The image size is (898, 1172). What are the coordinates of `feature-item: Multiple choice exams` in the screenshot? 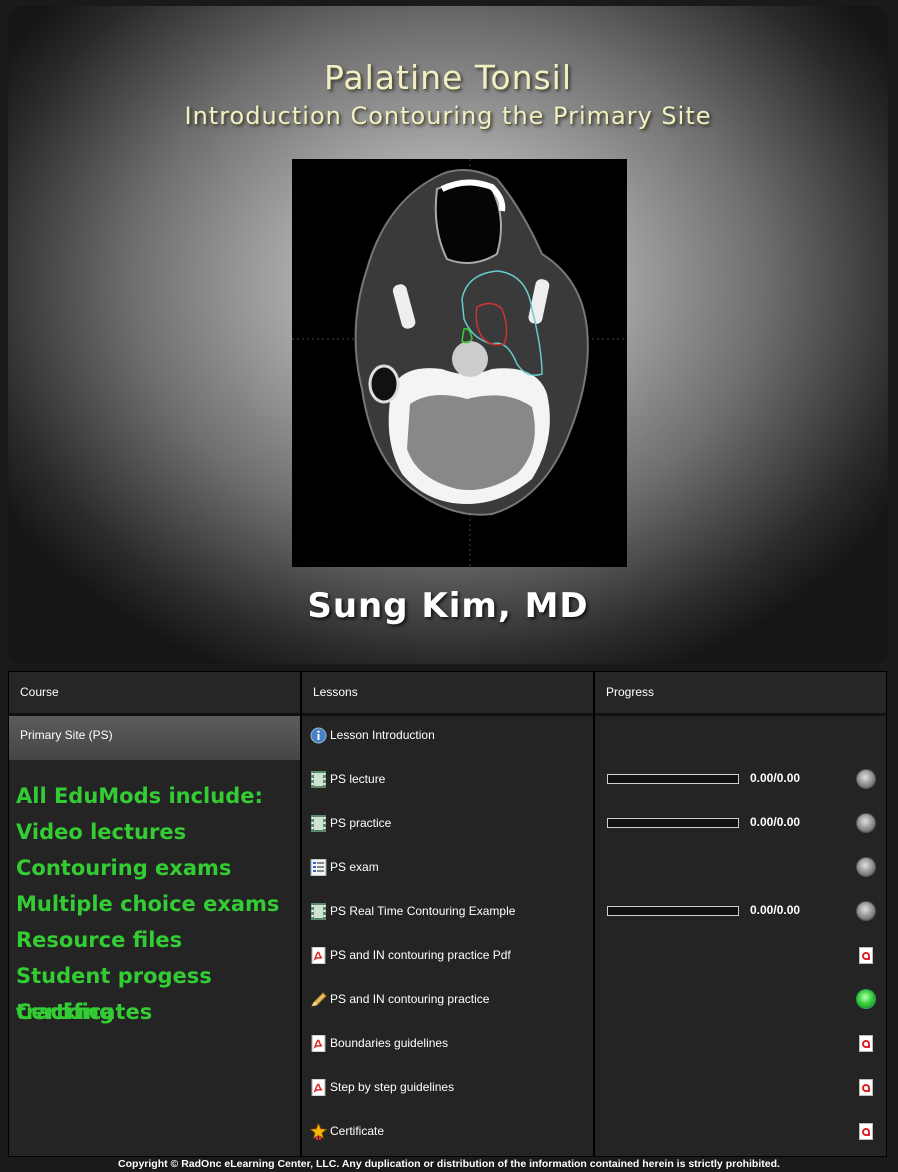 It's located at (148, 904).